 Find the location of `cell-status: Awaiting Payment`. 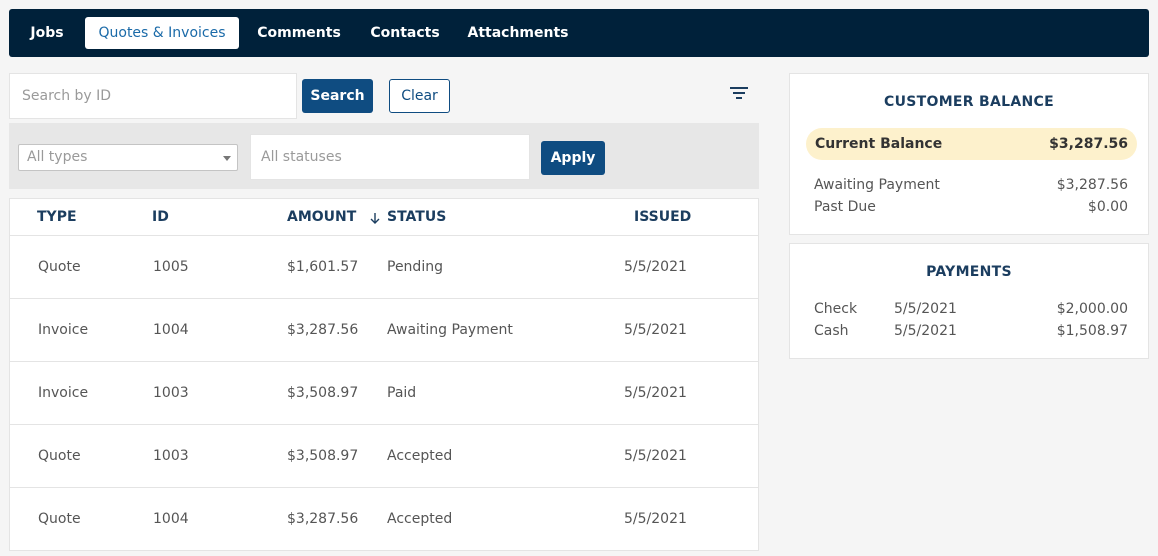

cell-status: Awaiting Payment is located at coordinates (450, 330).